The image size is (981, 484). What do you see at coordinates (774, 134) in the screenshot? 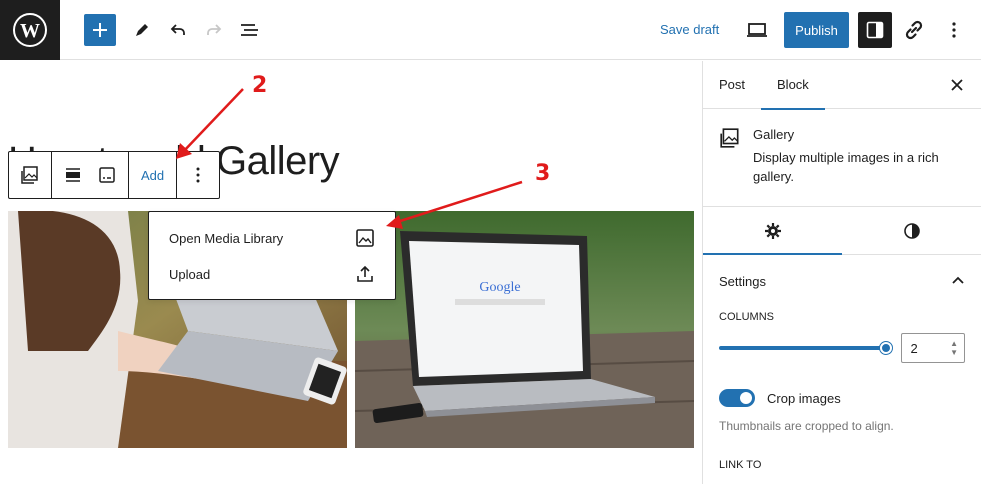
I see `block-name: Gallery` at bounding box center [774, 134].